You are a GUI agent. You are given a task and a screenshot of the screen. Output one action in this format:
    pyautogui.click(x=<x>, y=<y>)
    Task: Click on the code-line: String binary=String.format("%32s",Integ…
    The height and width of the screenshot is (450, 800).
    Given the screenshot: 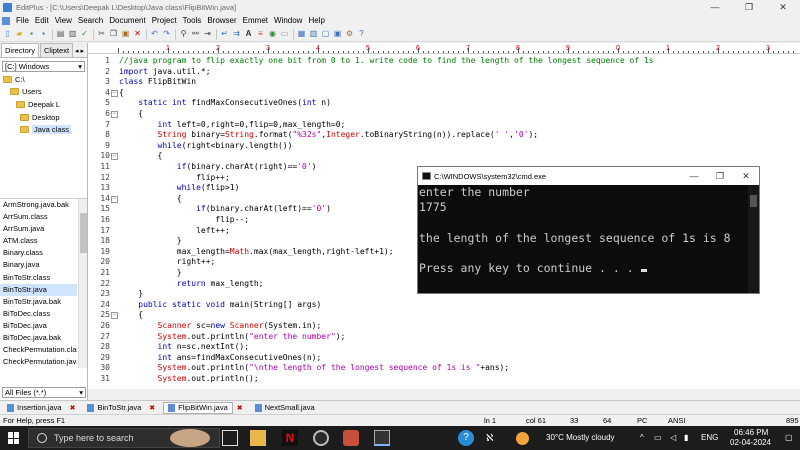 What is the action you would take?
    pyautogui.click(x=329, y=135)
    